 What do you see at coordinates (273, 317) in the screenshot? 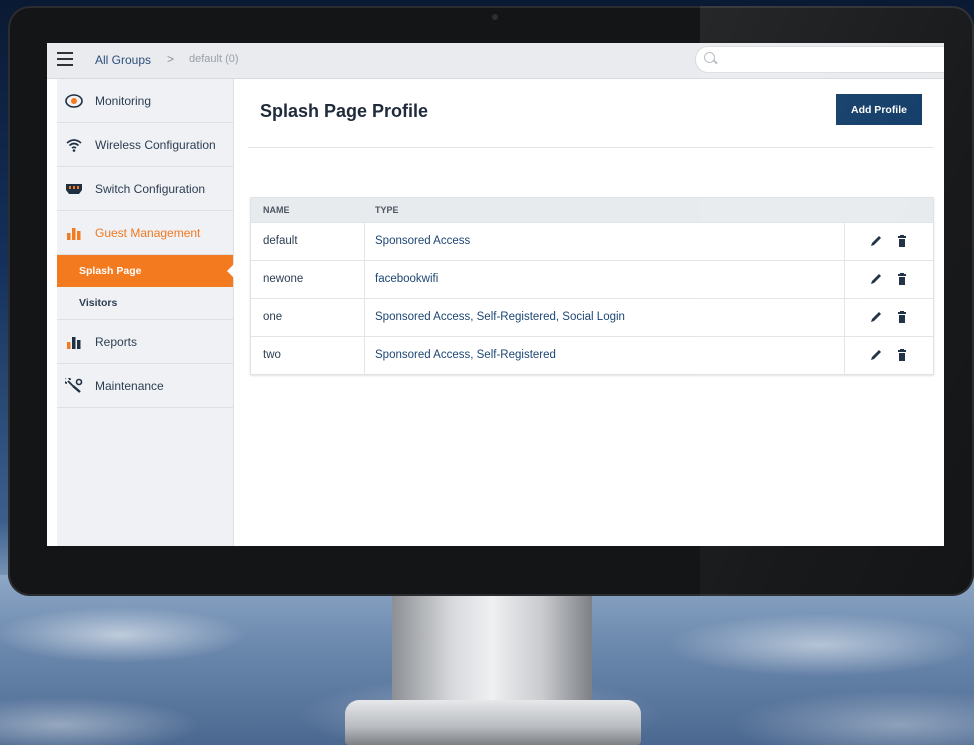
I see `row-name: one` at bounding box center [273, 317].